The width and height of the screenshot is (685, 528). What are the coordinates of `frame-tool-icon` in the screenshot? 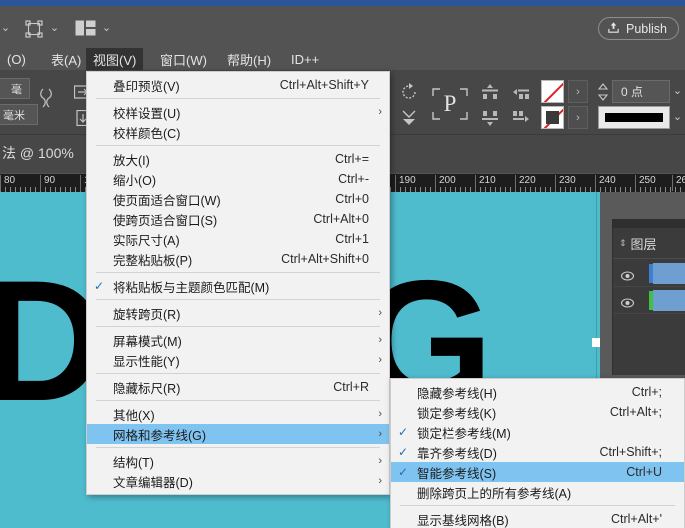 It's located at (34, 29).